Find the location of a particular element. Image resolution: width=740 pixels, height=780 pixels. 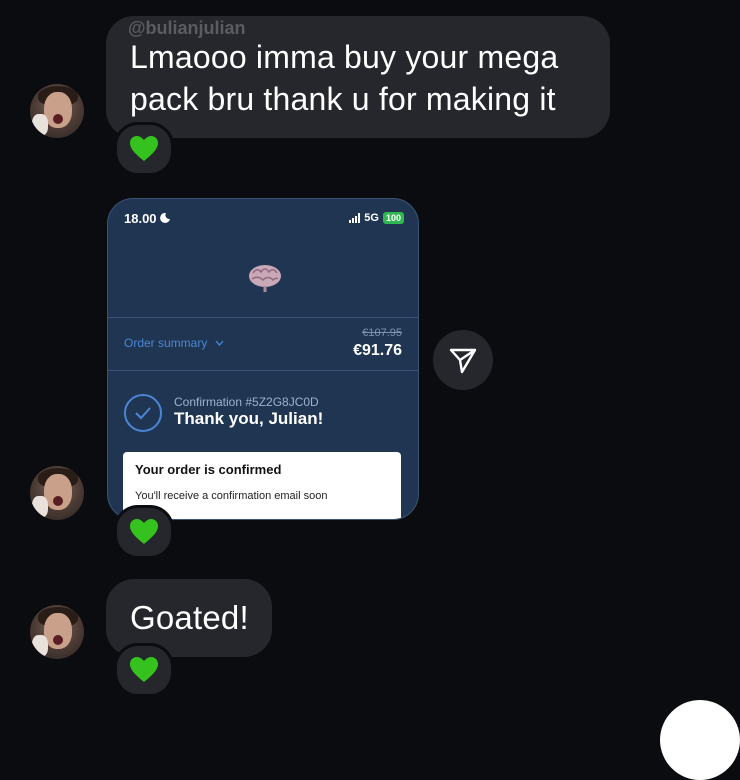

share-button is located at coordinates (463, 360).